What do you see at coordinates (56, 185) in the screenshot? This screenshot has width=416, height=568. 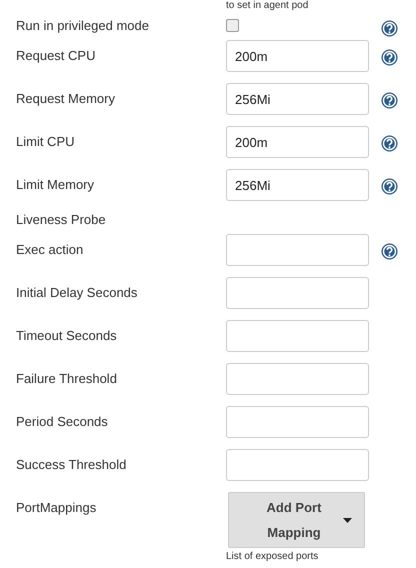 I see `field-label: Limit Memory` at bounding box center [56, 185].